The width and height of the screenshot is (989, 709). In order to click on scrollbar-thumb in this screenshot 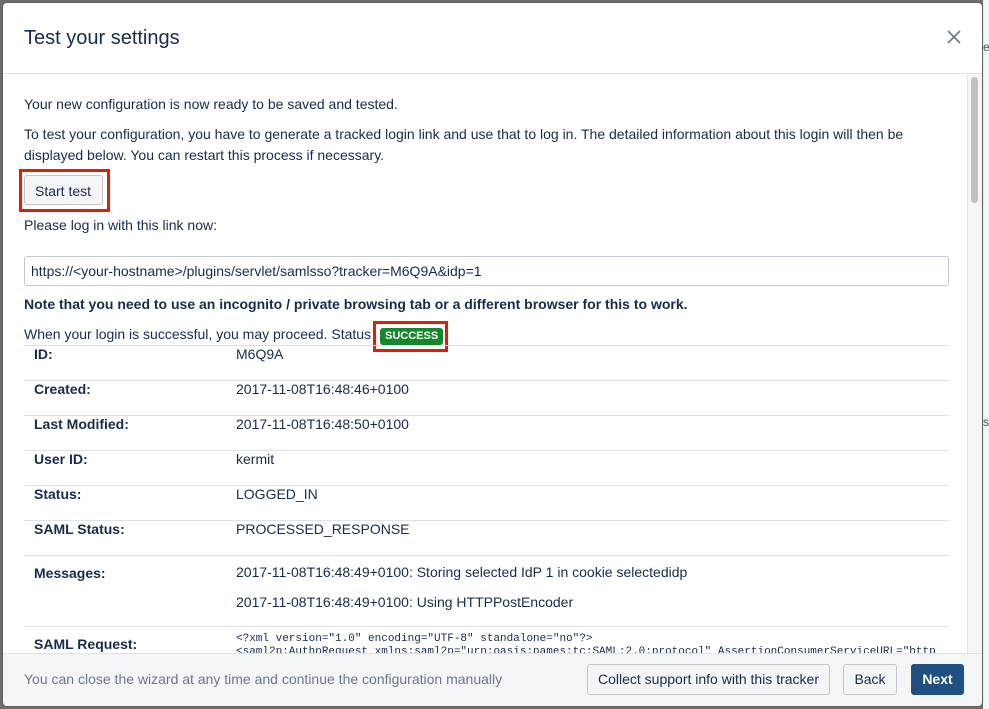, I will do `click(974, 140)`.